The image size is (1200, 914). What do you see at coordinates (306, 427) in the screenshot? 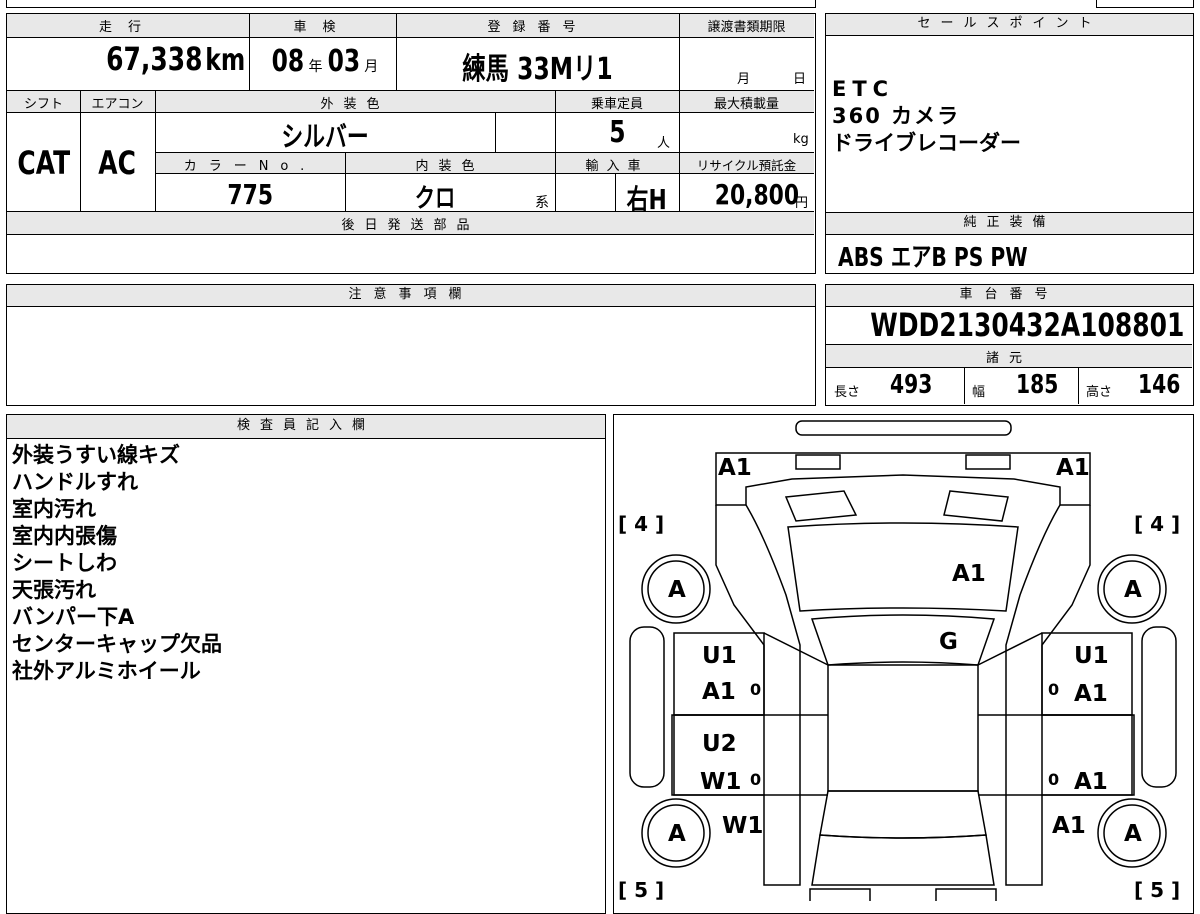
I see `inspector-label: 検査員記入欄` at bounding box center [306, 427].